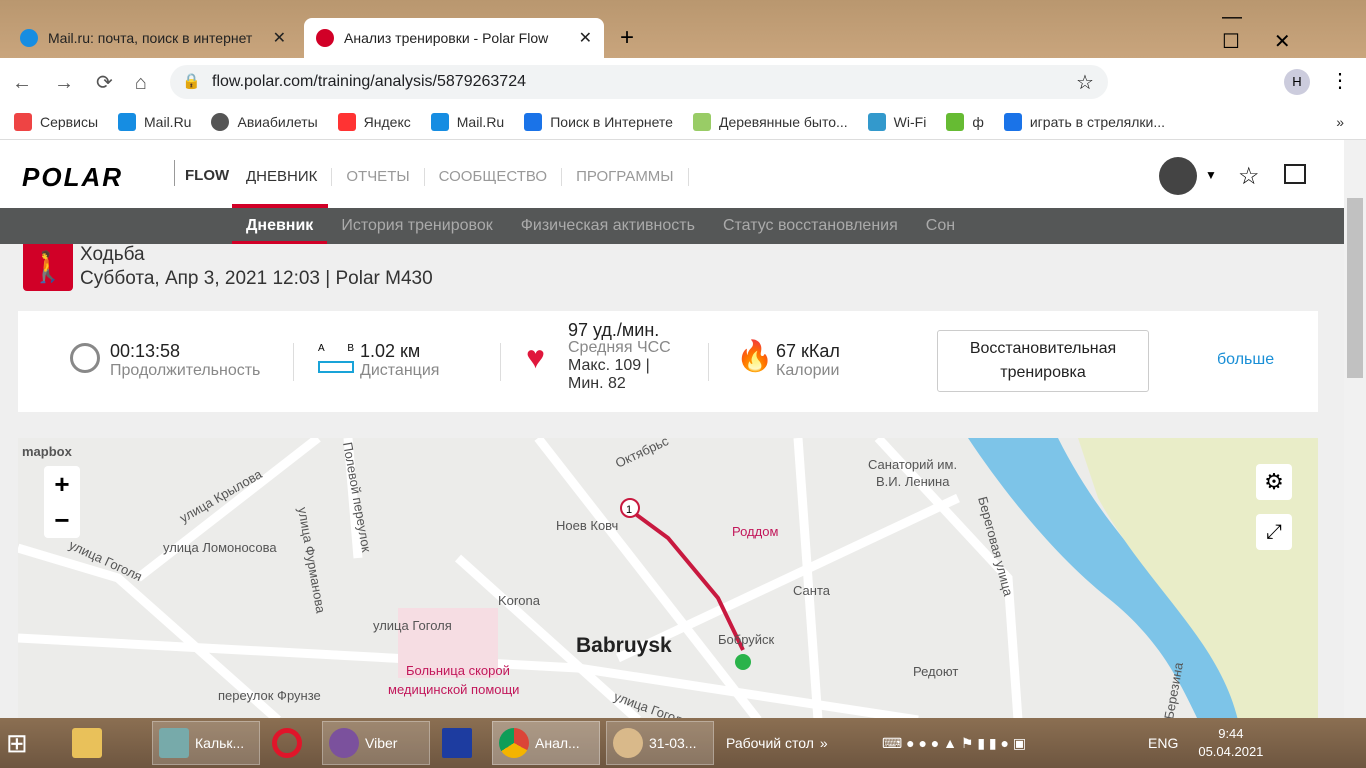 The image size is (1366, 768). I want to click on fullscreen-icon: ⤢, so click(1274, 532).